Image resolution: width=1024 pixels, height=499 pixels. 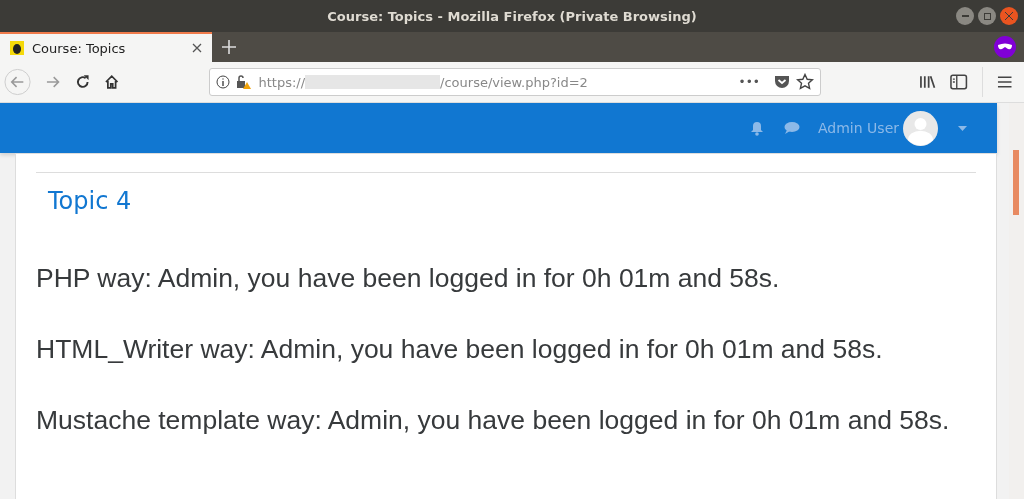 I want to click on library-icon, so click(x=927, y=82).